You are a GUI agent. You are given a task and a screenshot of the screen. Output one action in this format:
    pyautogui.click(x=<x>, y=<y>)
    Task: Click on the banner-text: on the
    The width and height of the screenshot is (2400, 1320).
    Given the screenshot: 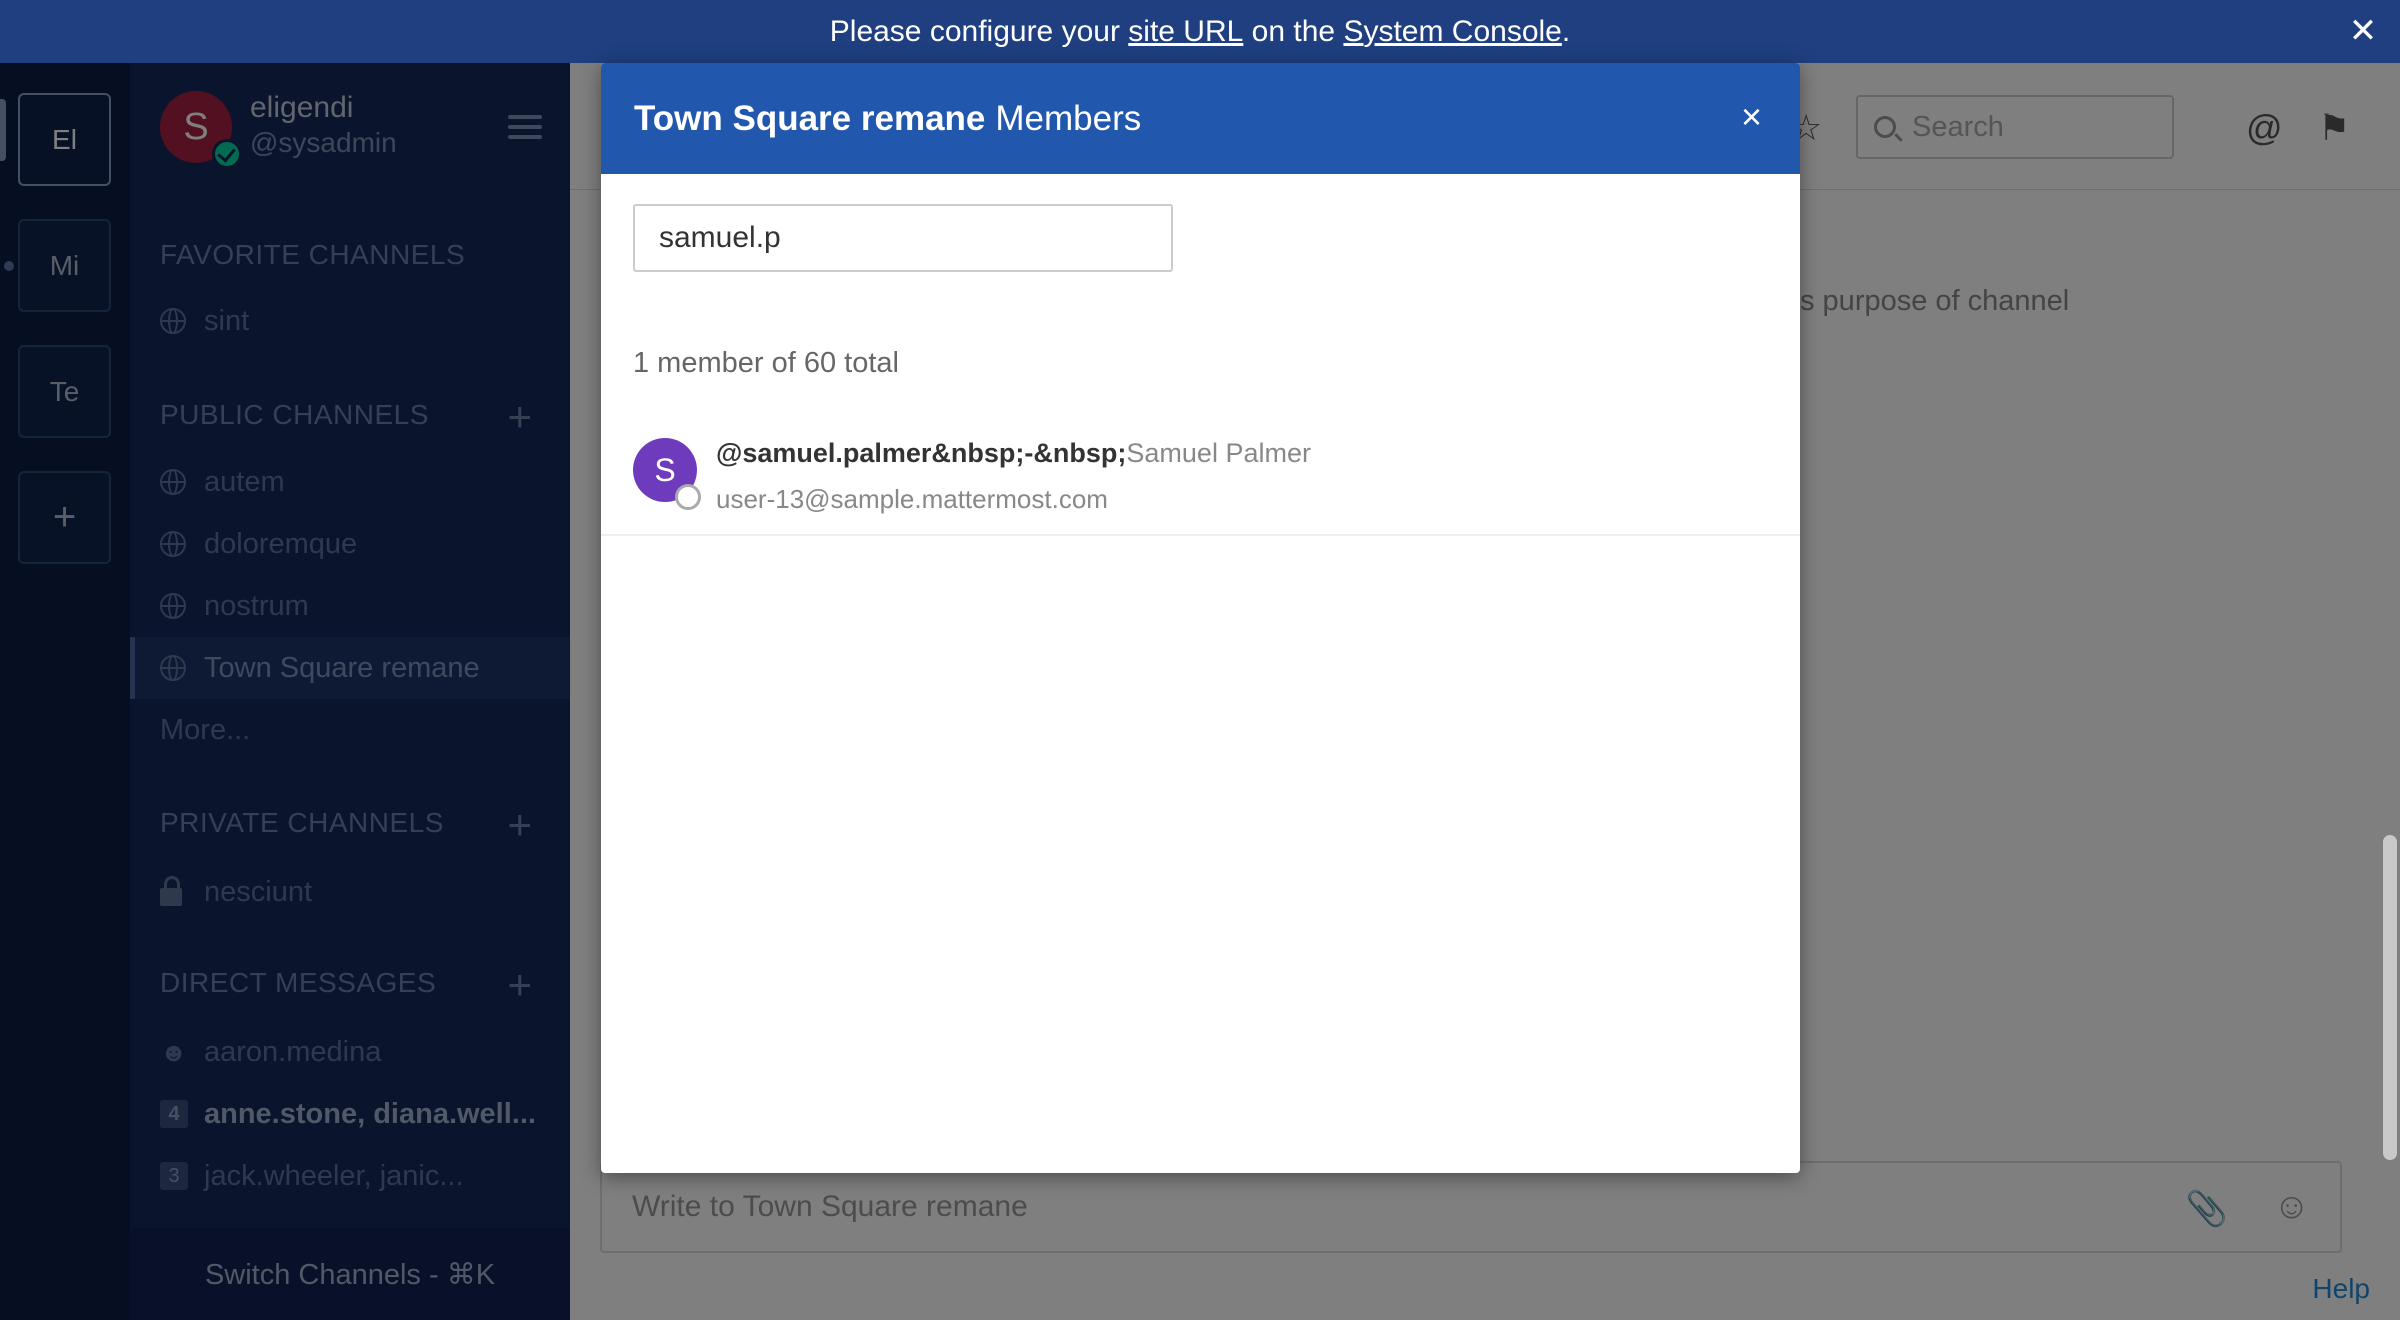 What is the action you would take?
    pyautogui.click(x=1293, y=31)
    